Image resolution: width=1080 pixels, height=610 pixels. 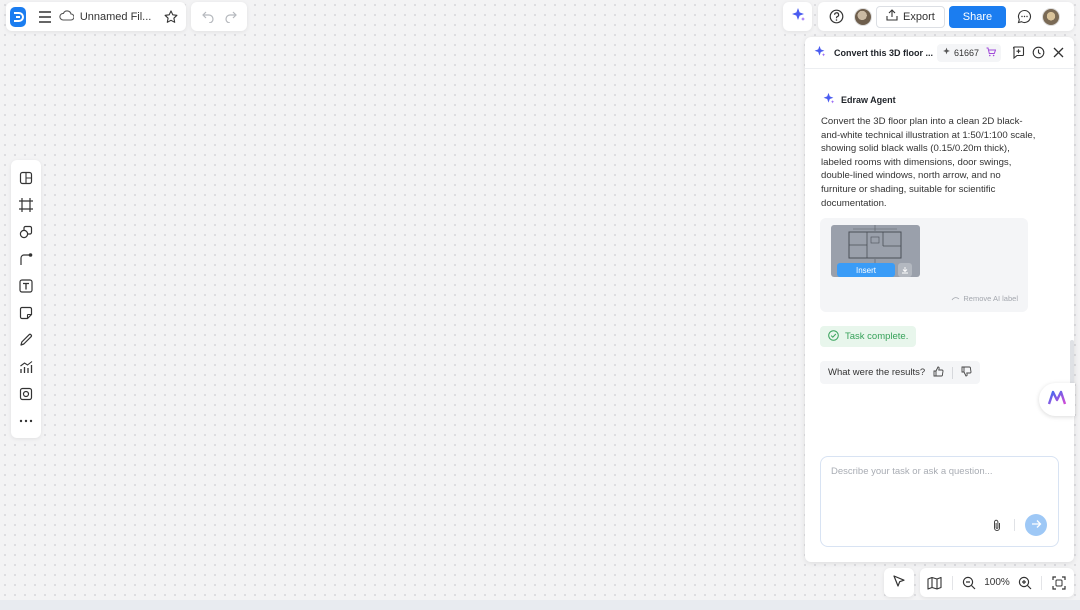 What do you see at coordinates (836, 17) in the screenshot?
I see `help-icon` at bounding box center [836, 17].